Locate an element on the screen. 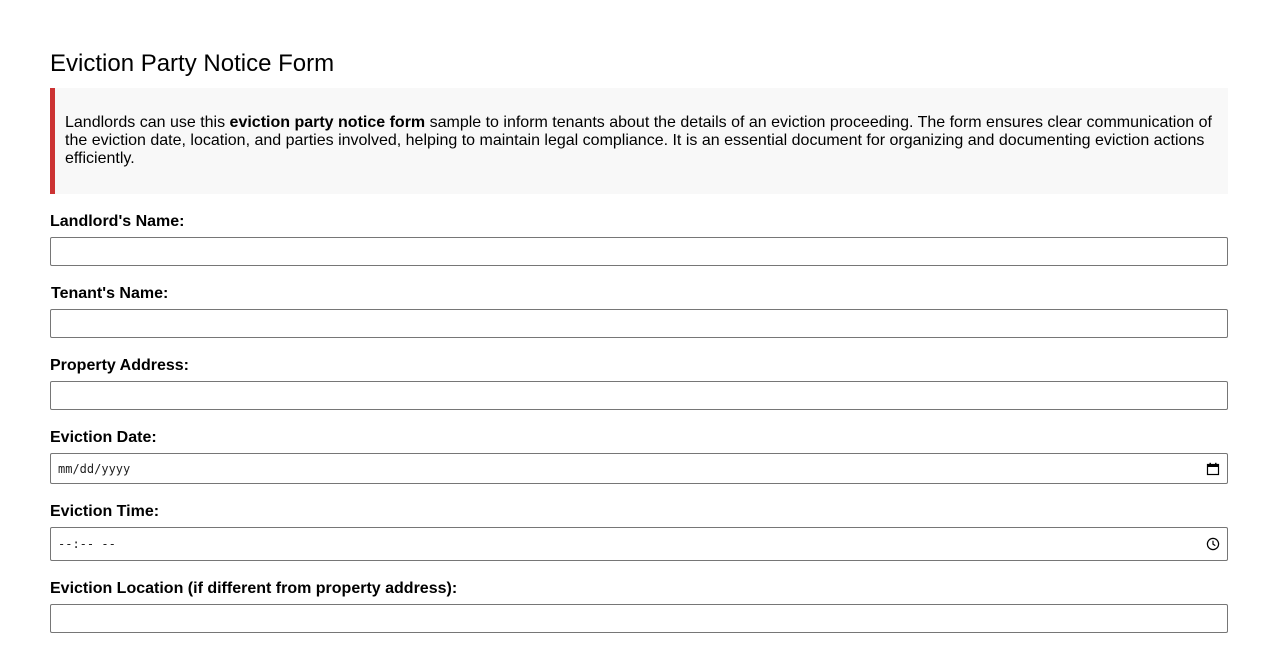 The width and height of the screenshot is (1278, 650). eviction-date-input: mm/dd/yyyy is located at coordinates (639, 468).